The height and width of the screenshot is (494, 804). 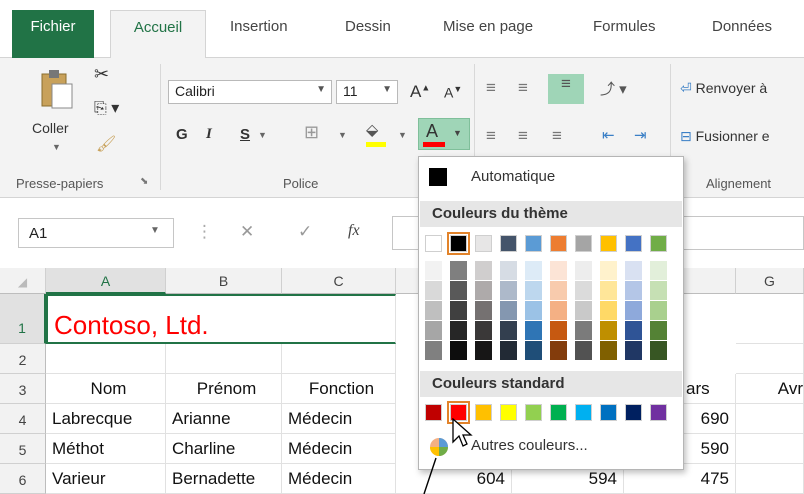 What do you see at coordinates (101, 74) in the screenshot?
I see `cut-icon: ✂` at bounding box center [101, 74].